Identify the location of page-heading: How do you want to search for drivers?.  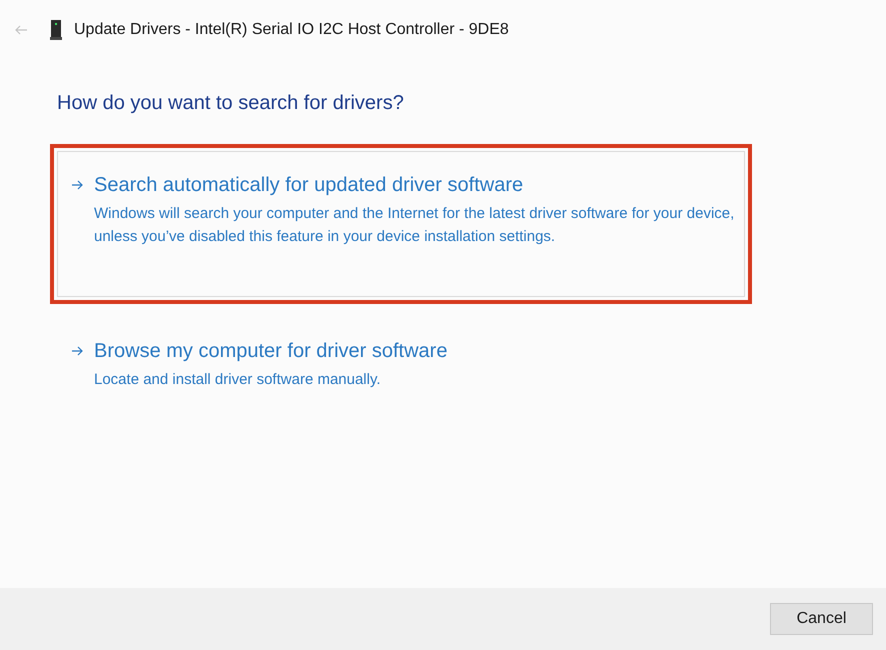
(231, 103).